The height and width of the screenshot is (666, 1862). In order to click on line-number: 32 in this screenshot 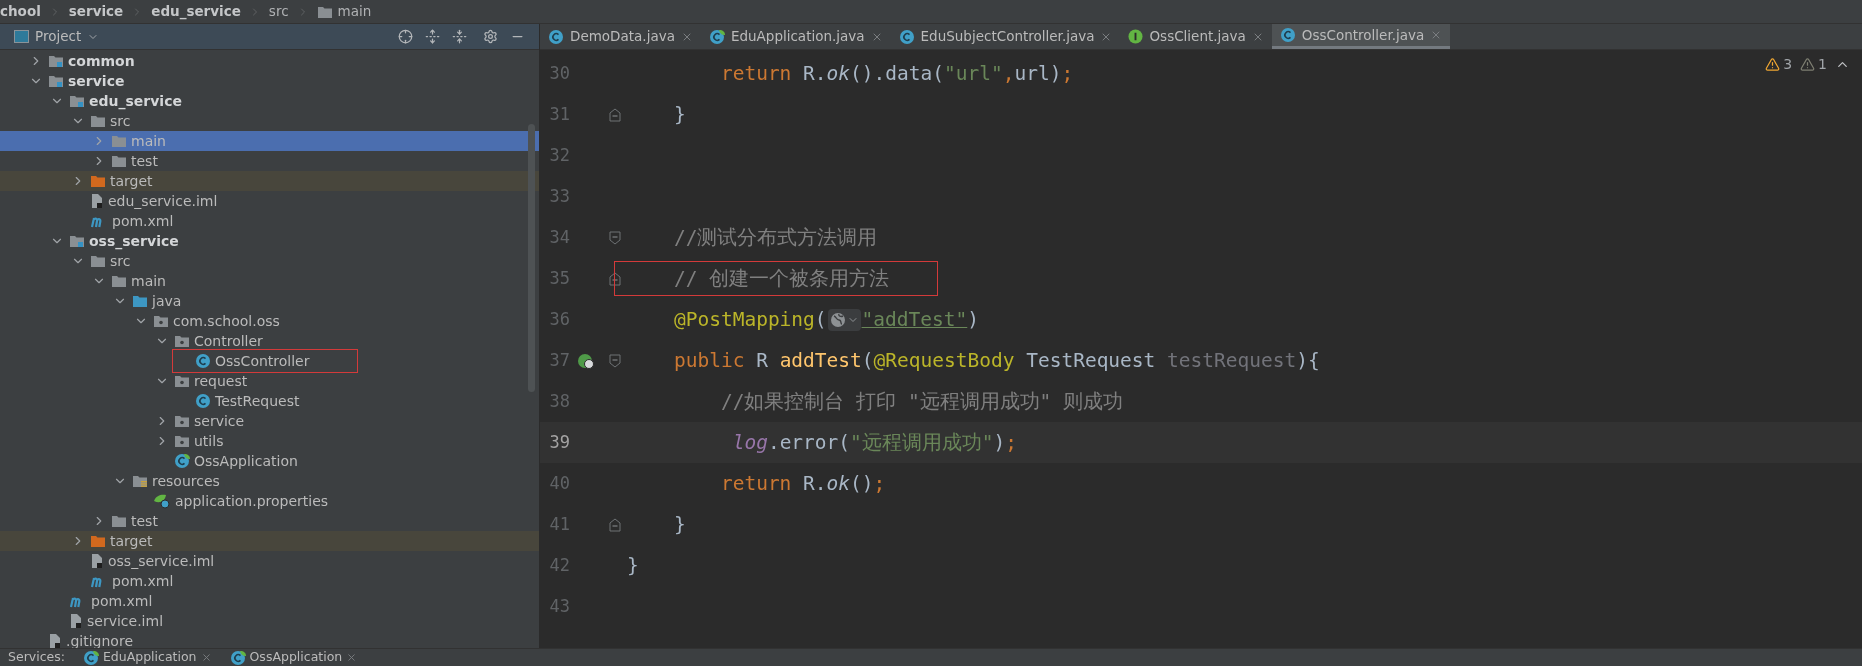, I will do `click(559, 155)`.